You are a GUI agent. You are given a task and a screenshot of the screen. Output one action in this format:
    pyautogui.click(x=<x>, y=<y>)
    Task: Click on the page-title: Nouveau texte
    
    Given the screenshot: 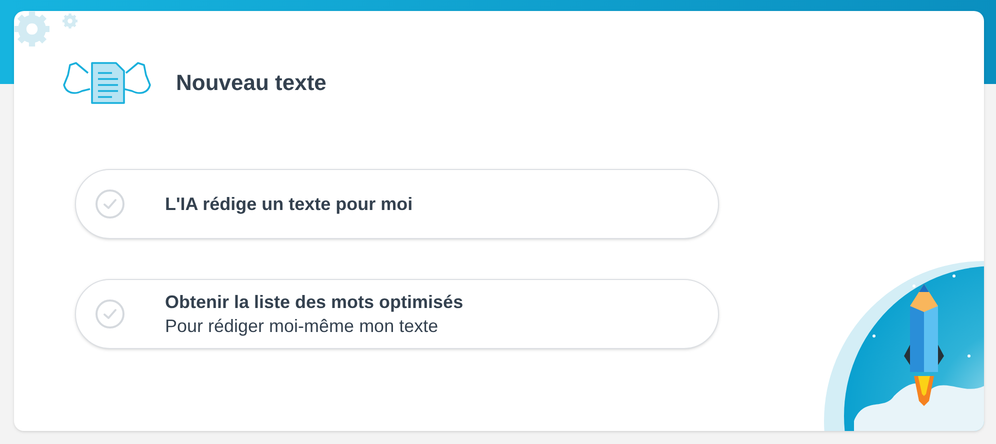 What is the action you would take?
    pyautogui.click(x=251, y=82)
    